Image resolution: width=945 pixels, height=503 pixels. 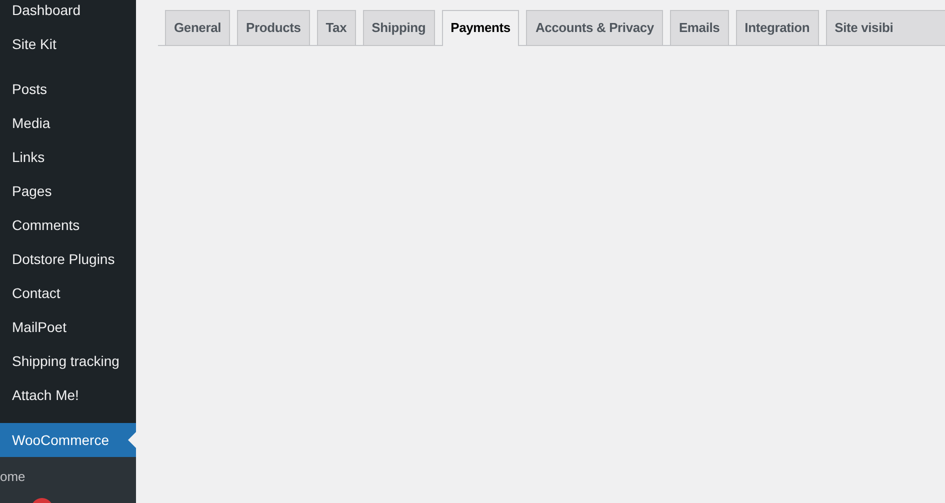 What do you see at coordinates (68, 472) in the screenshot?
I see `submenu-item: ome` at bounding box center [68, 472].